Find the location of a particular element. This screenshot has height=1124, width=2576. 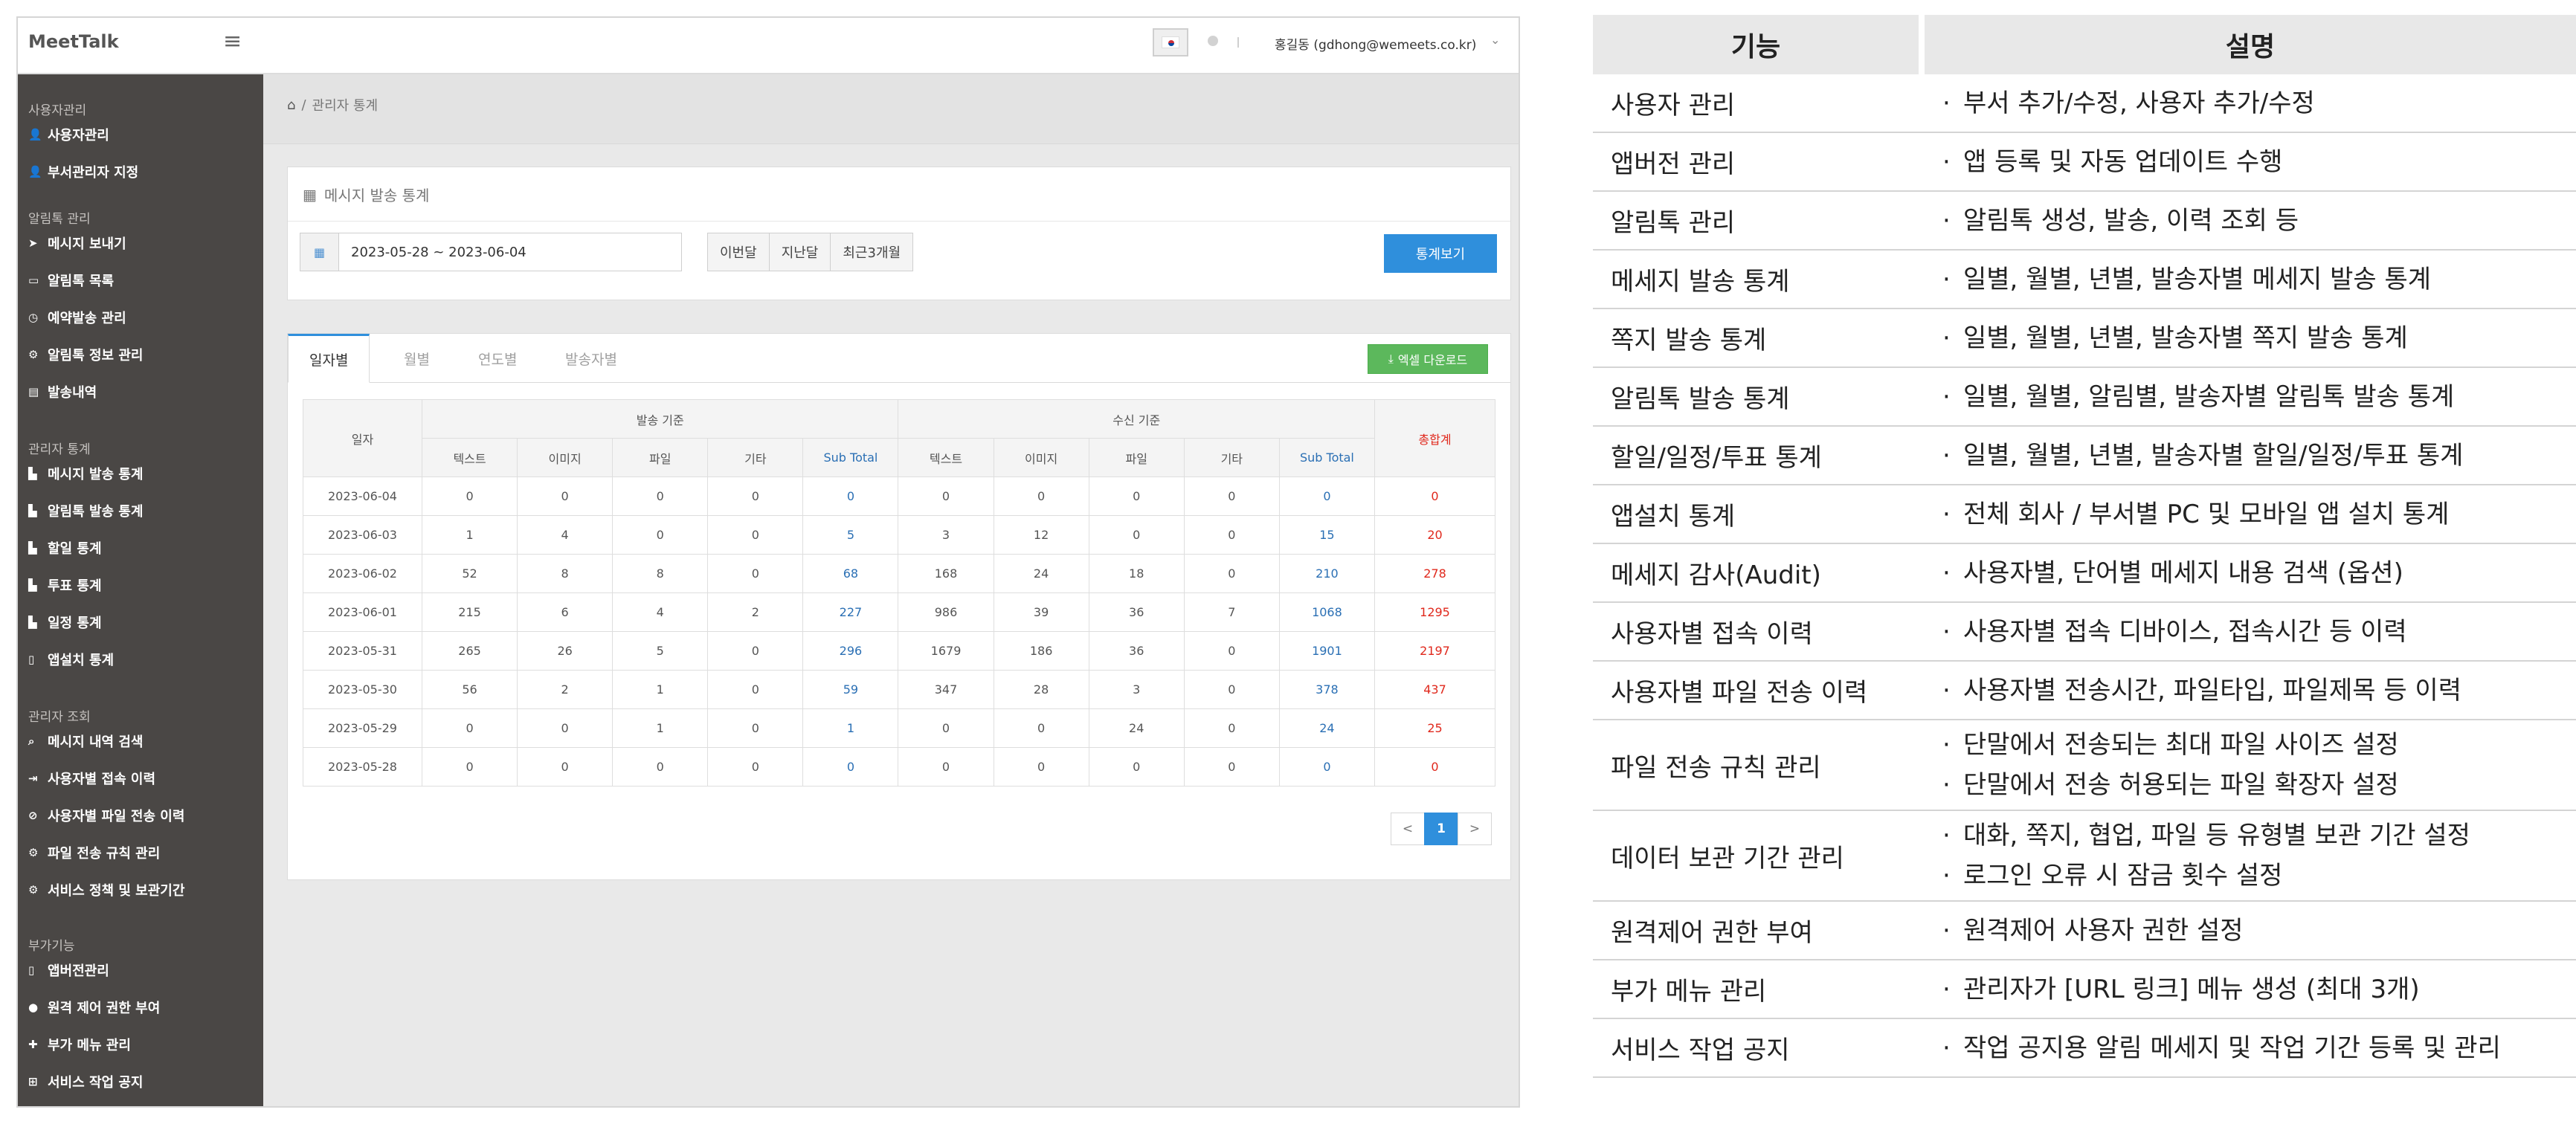

sidebar-item-label: 파일 전송 규칙 관리 is located at coordinates (104, 854).